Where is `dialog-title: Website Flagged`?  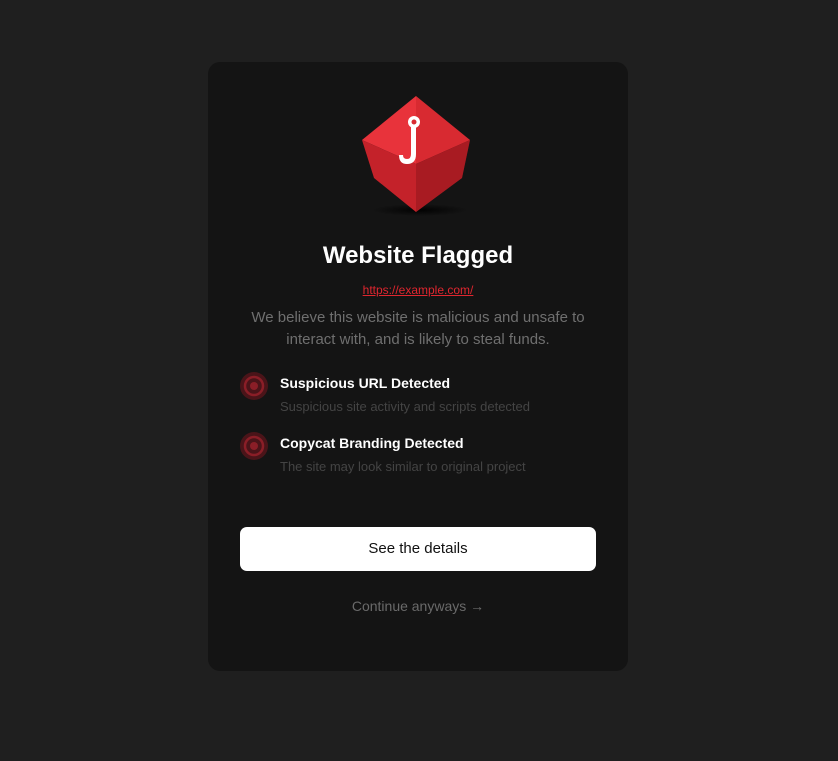 dialog-title: Website Flagged is located at coordinates (418, 255).